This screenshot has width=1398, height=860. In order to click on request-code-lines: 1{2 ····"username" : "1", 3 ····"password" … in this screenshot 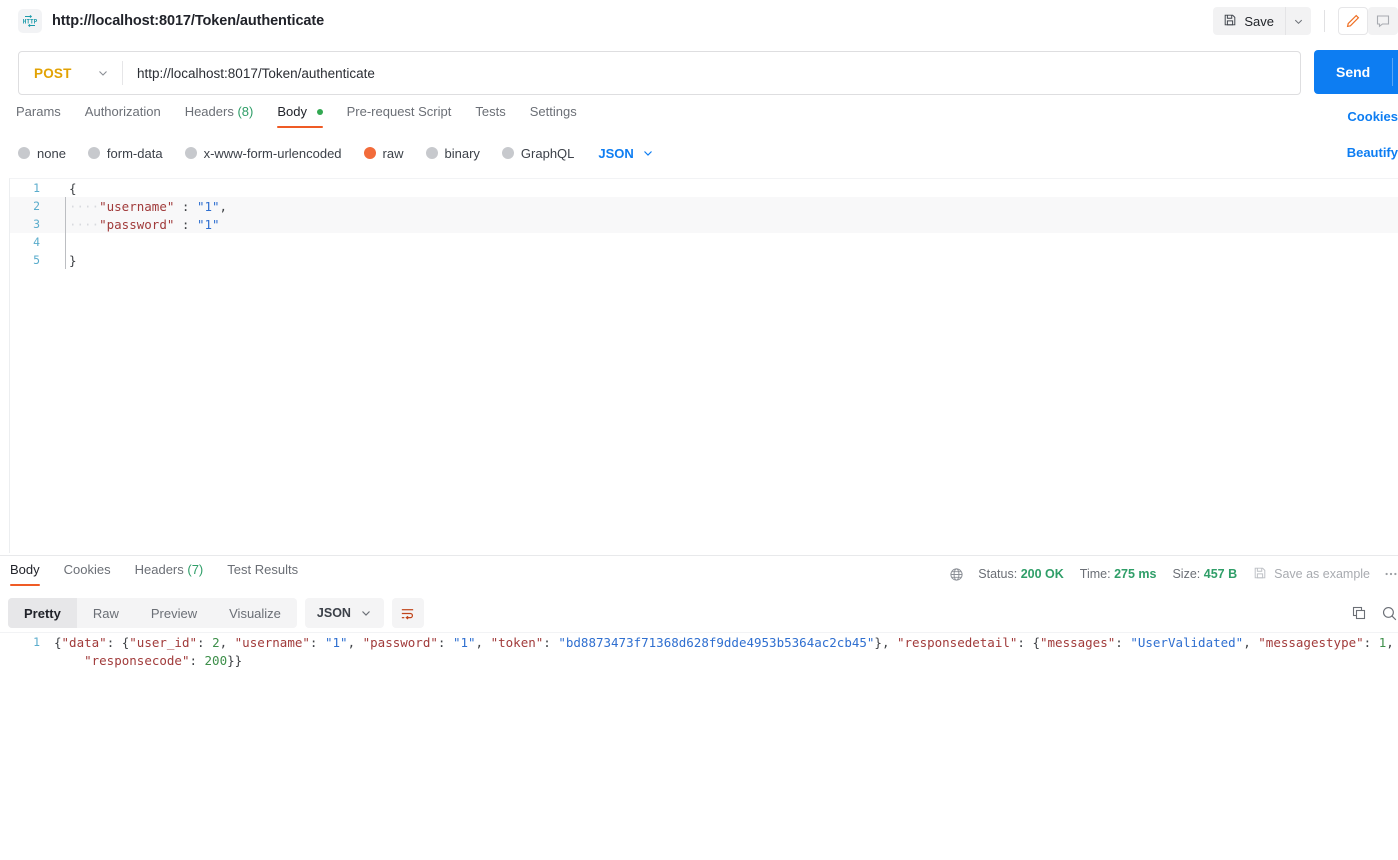, I will do `click(704, 224)`.